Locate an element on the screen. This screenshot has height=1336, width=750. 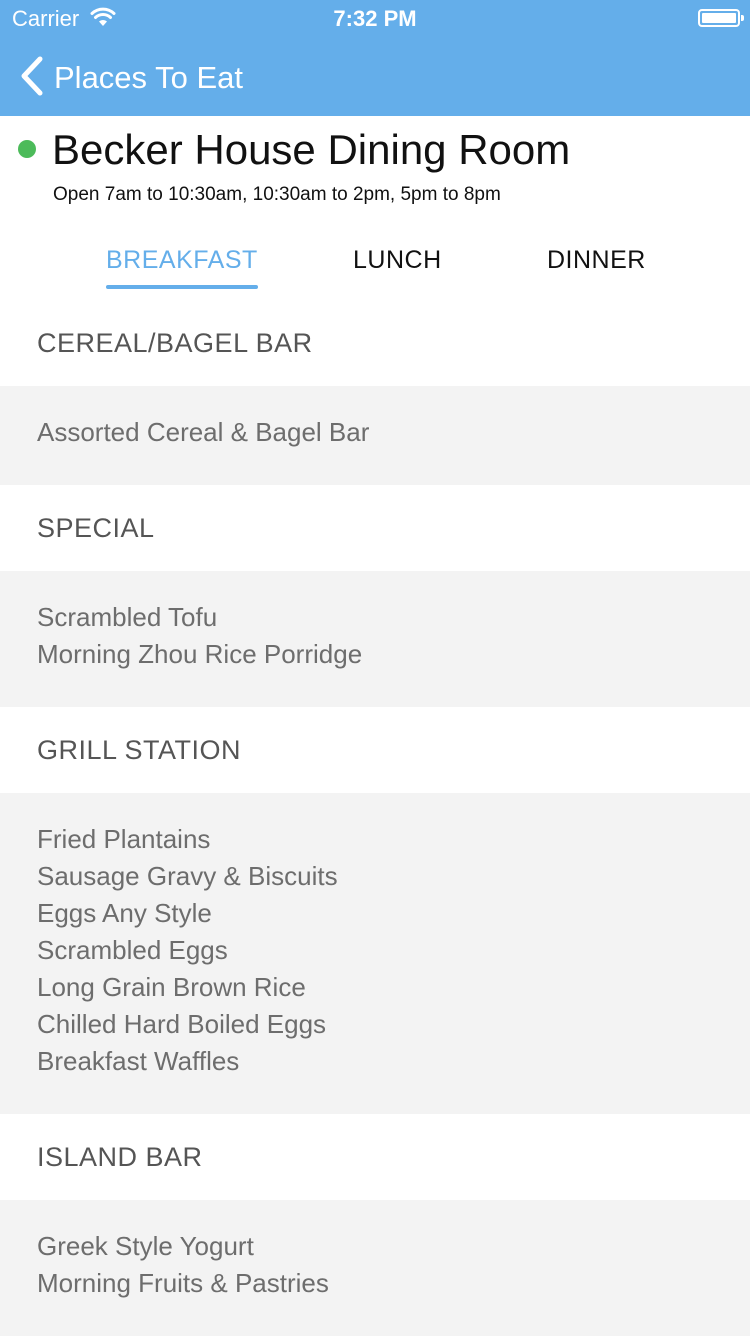
section-title: CEREAL/BAGEL BAR is located at coordinates (175, 343).